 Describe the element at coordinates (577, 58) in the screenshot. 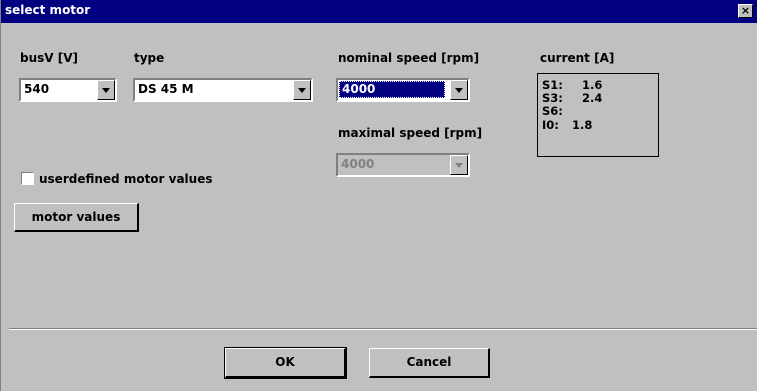

I see `current-label: current [A]` at that location.